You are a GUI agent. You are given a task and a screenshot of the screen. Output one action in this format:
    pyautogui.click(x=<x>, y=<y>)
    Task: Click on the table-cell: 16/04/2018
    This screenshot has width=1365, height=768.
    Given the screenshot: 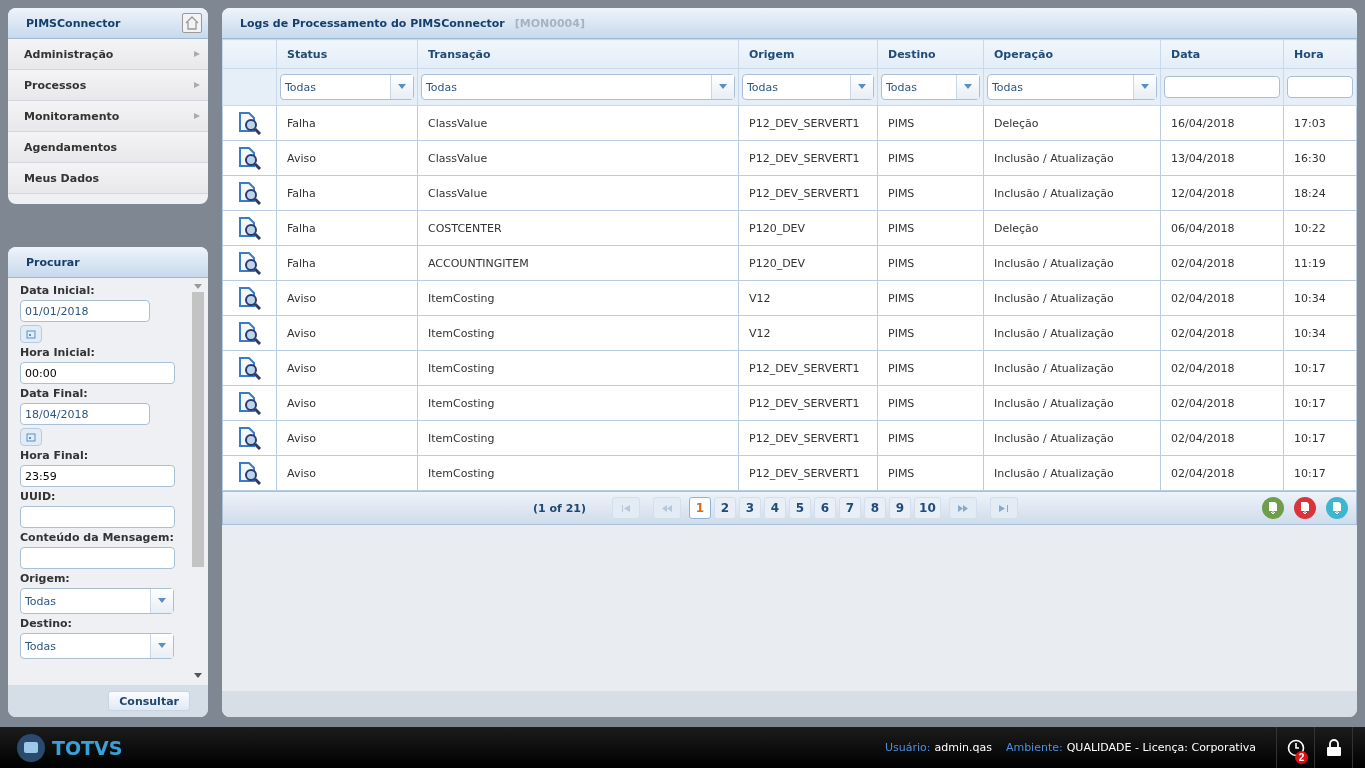 What is the action you would take?
    pyautogui.click(x=1222, y=123)
    